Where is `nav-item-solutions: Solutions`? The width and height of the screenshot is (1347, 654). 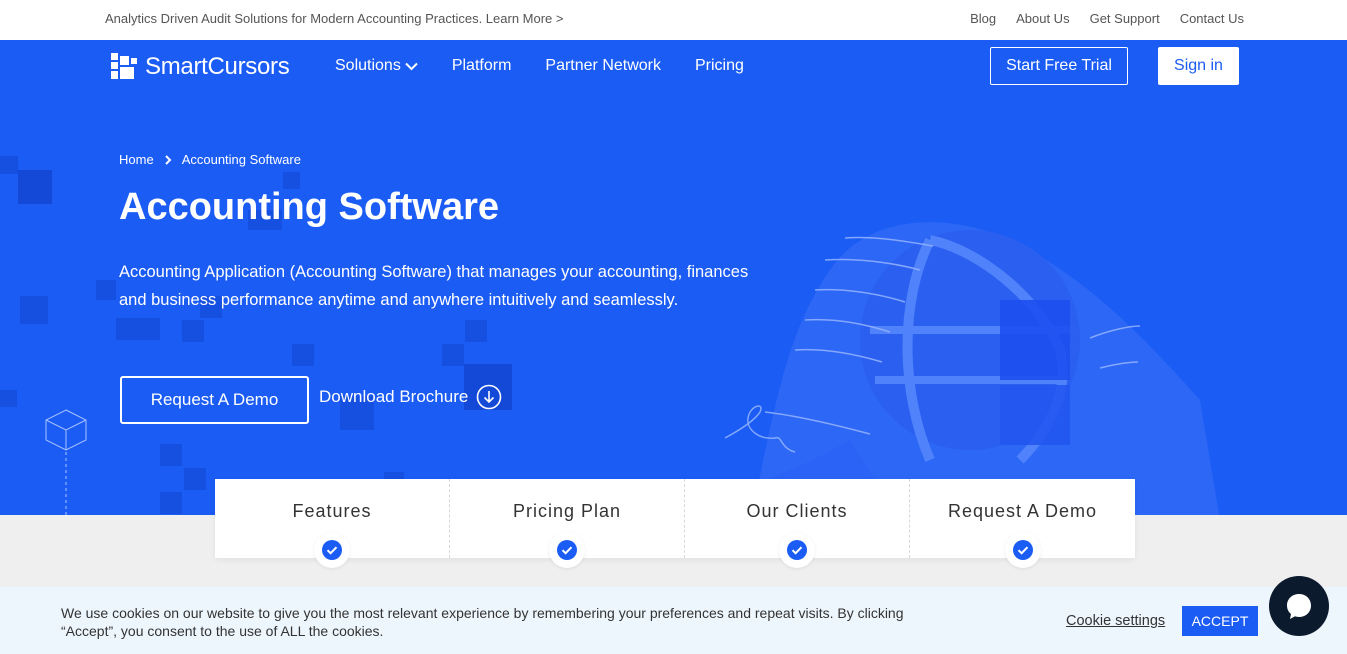
nav-item-solutions: Solutions is located at coordinates (376, 66).